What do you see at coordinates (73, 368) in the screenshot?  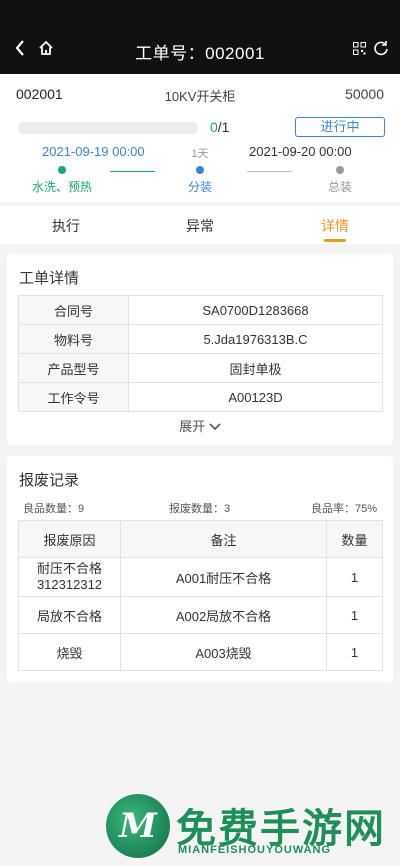 I see `detail-key: 产品型号` at bounding box center [73, 368].